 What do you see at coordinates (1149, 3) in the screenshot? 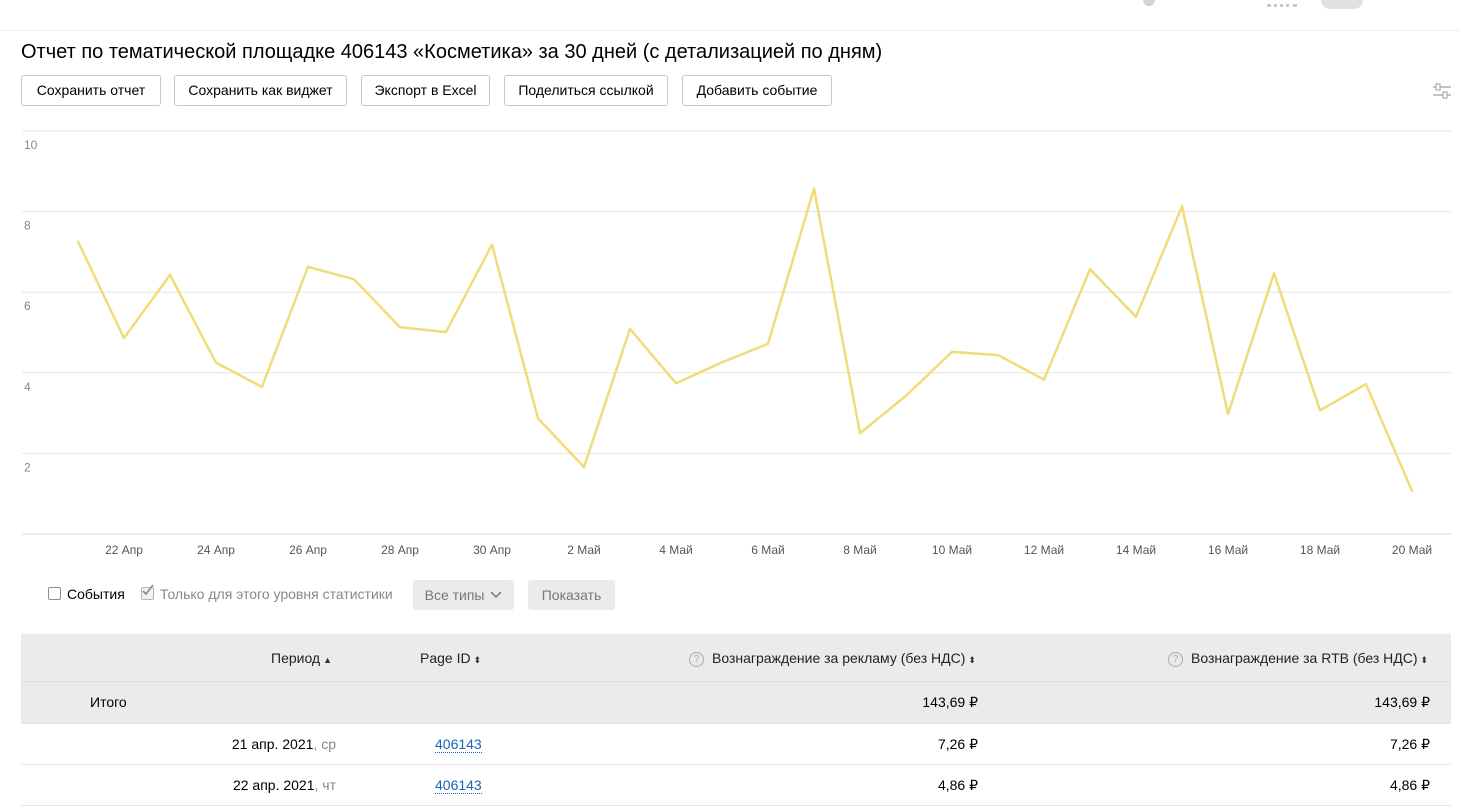
I see `bell-icon` at bounding box center [1149, 3].